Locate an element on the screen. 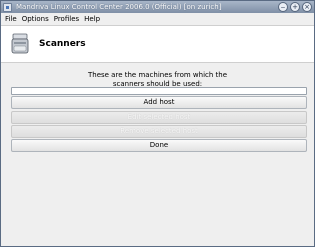  page-title: Scanners is located at coordinates (62, 44).